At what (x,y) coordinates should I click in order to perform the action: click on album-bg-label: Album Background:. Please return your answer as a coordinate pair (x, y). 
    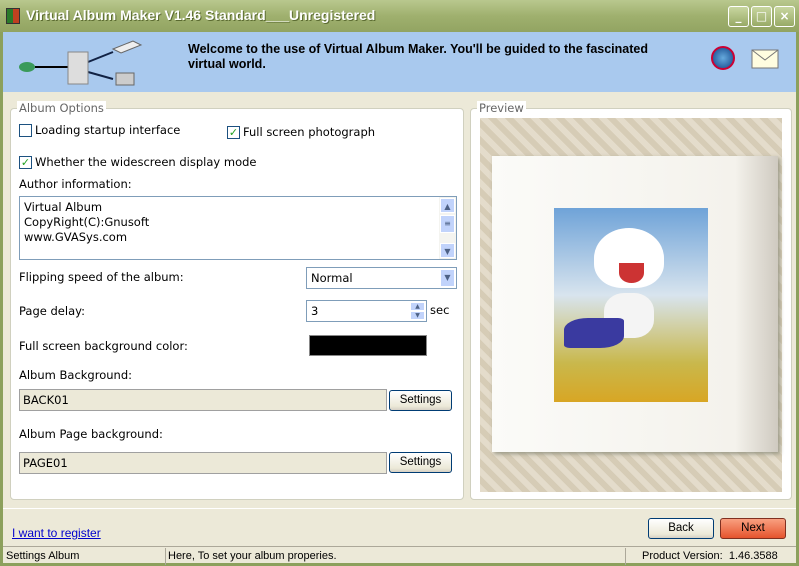
    Looking at the image, I should click on (75, 375).